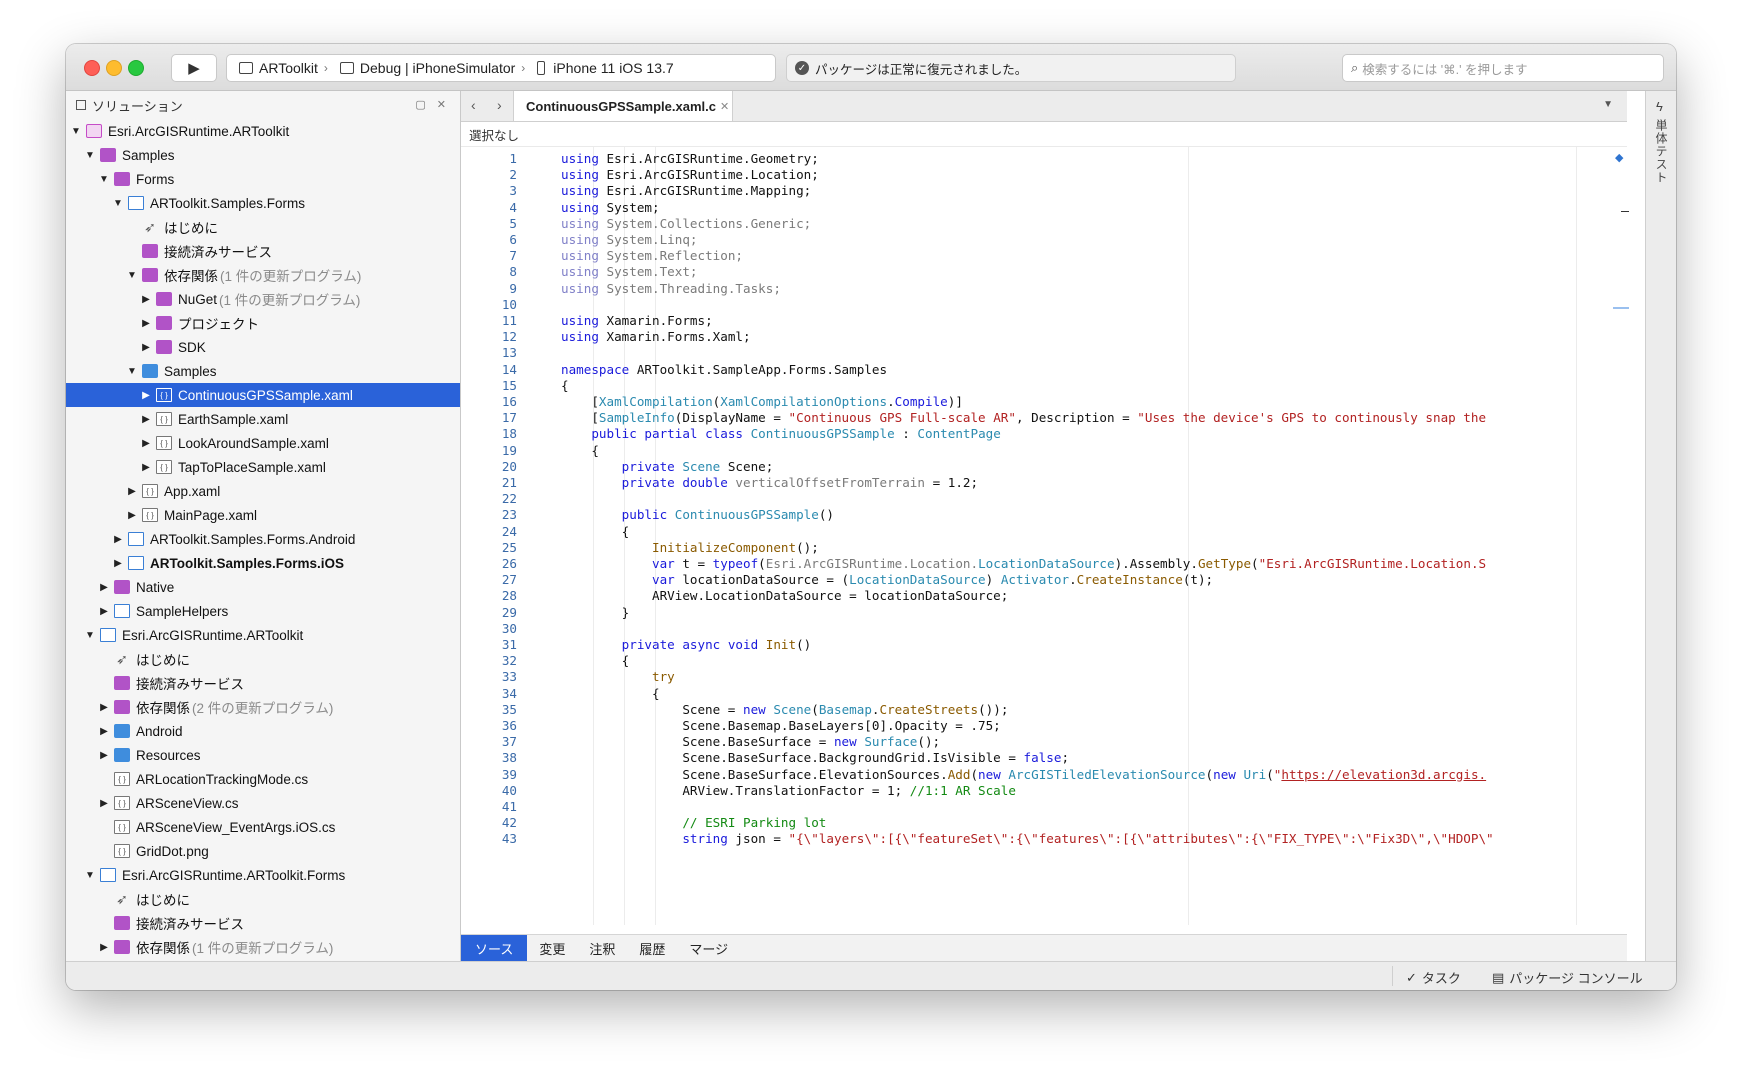 The width and height of the screenshot is (1742, 1080). I want to click on pad-controls: ▢ ✕, so click(432, 104).